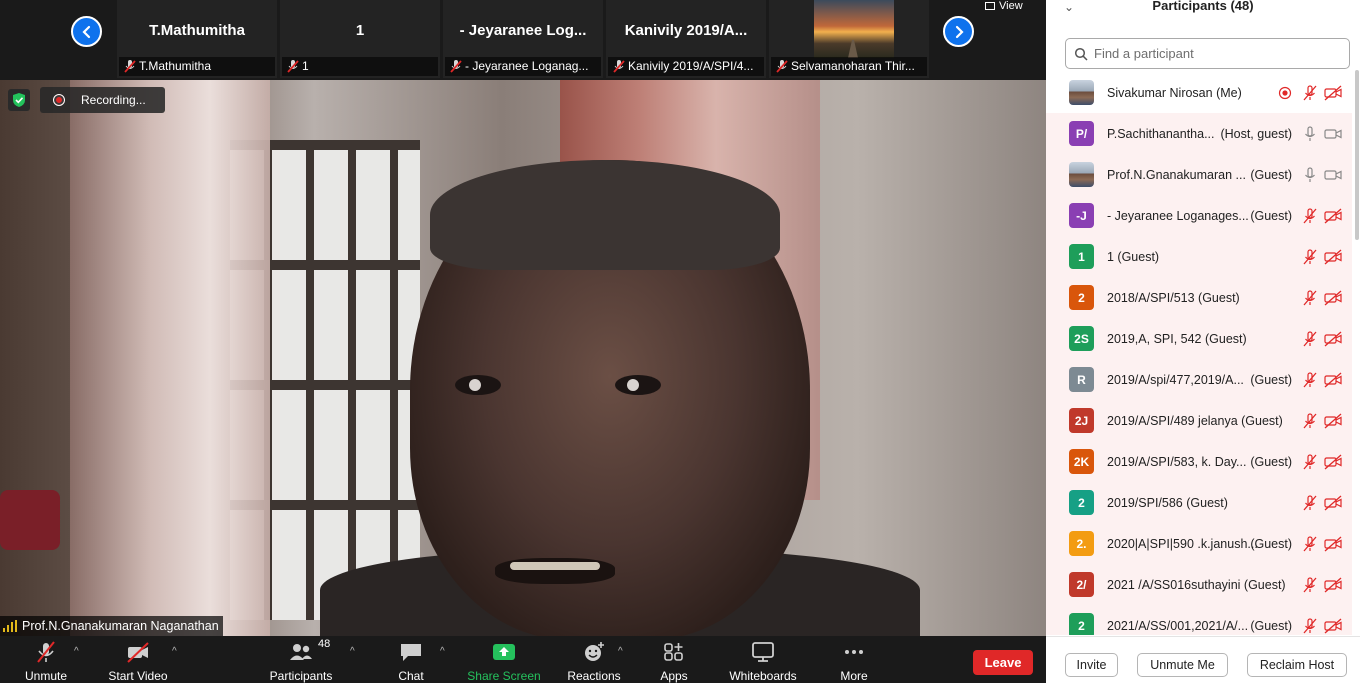 The width and height of the screenshot is (1360, 683). What do you see at coordinates (1199, 502) in the screenshot?
I see `participant-row: 2 2019/SPI/586 (Guest)` at bounding box center [1199, 502].